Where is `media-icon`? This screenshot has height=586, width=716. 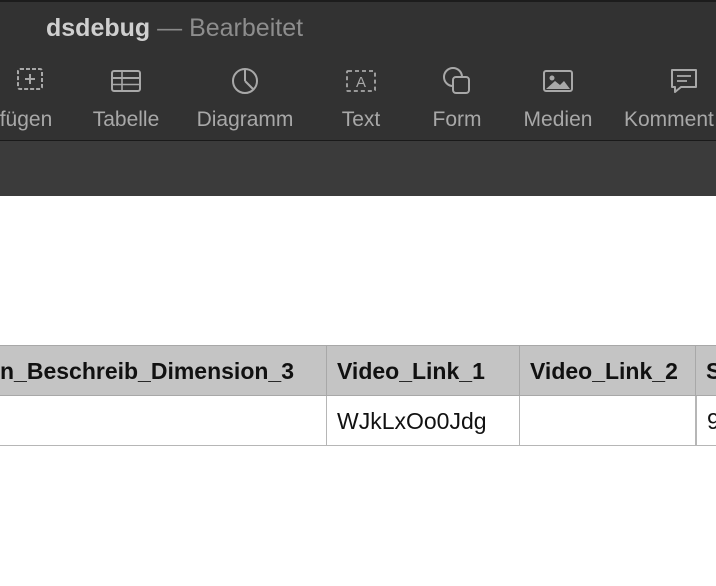 media-icon is located at coordinates (558, 81).